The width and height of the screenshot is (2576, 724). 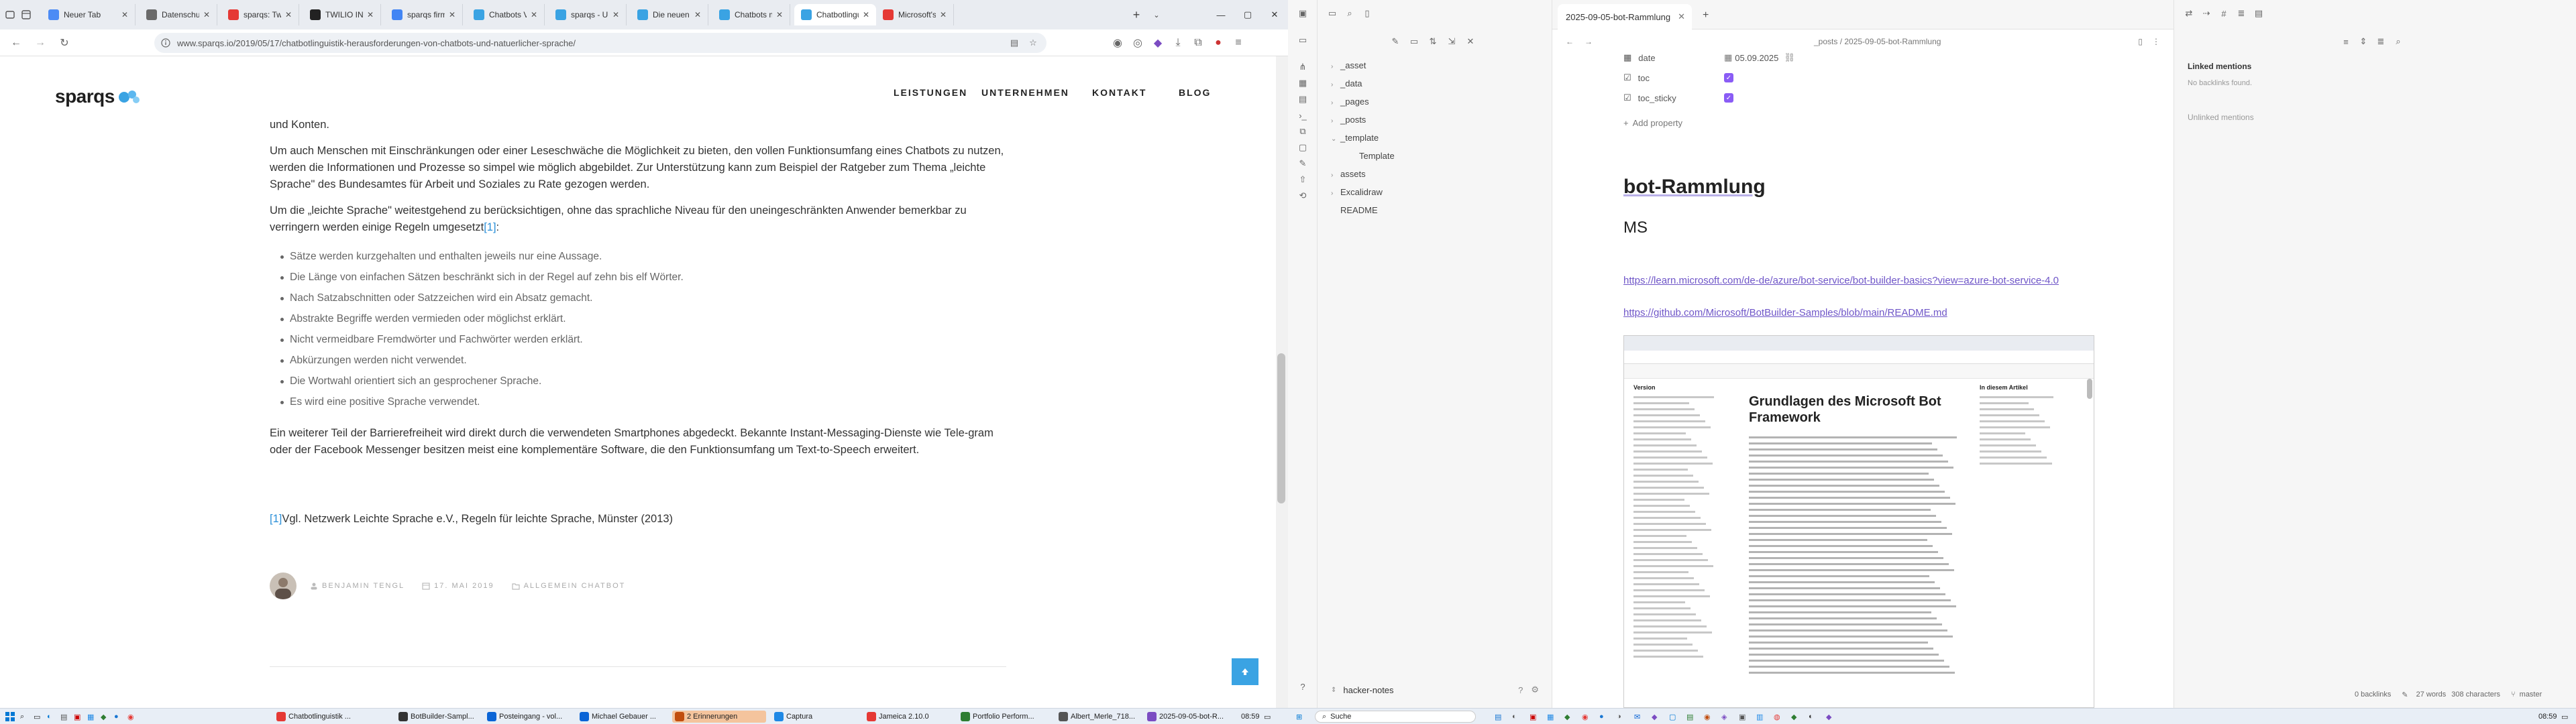 I want to click on settings-gear-icon: ⚙, so click(x=1535, y=689).